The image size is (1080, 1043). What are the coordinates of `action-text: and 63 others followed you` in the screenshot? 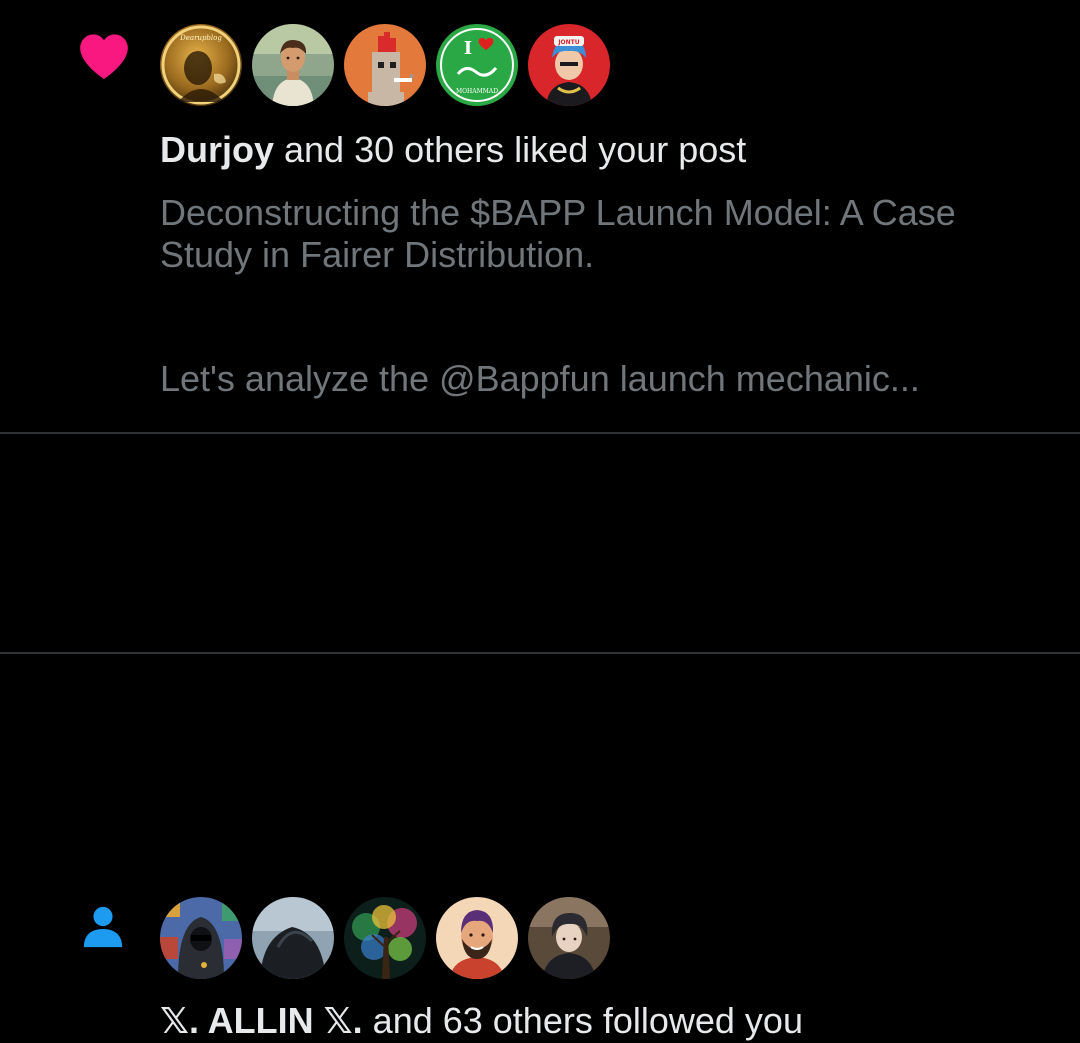 It's located at (582, 1020).